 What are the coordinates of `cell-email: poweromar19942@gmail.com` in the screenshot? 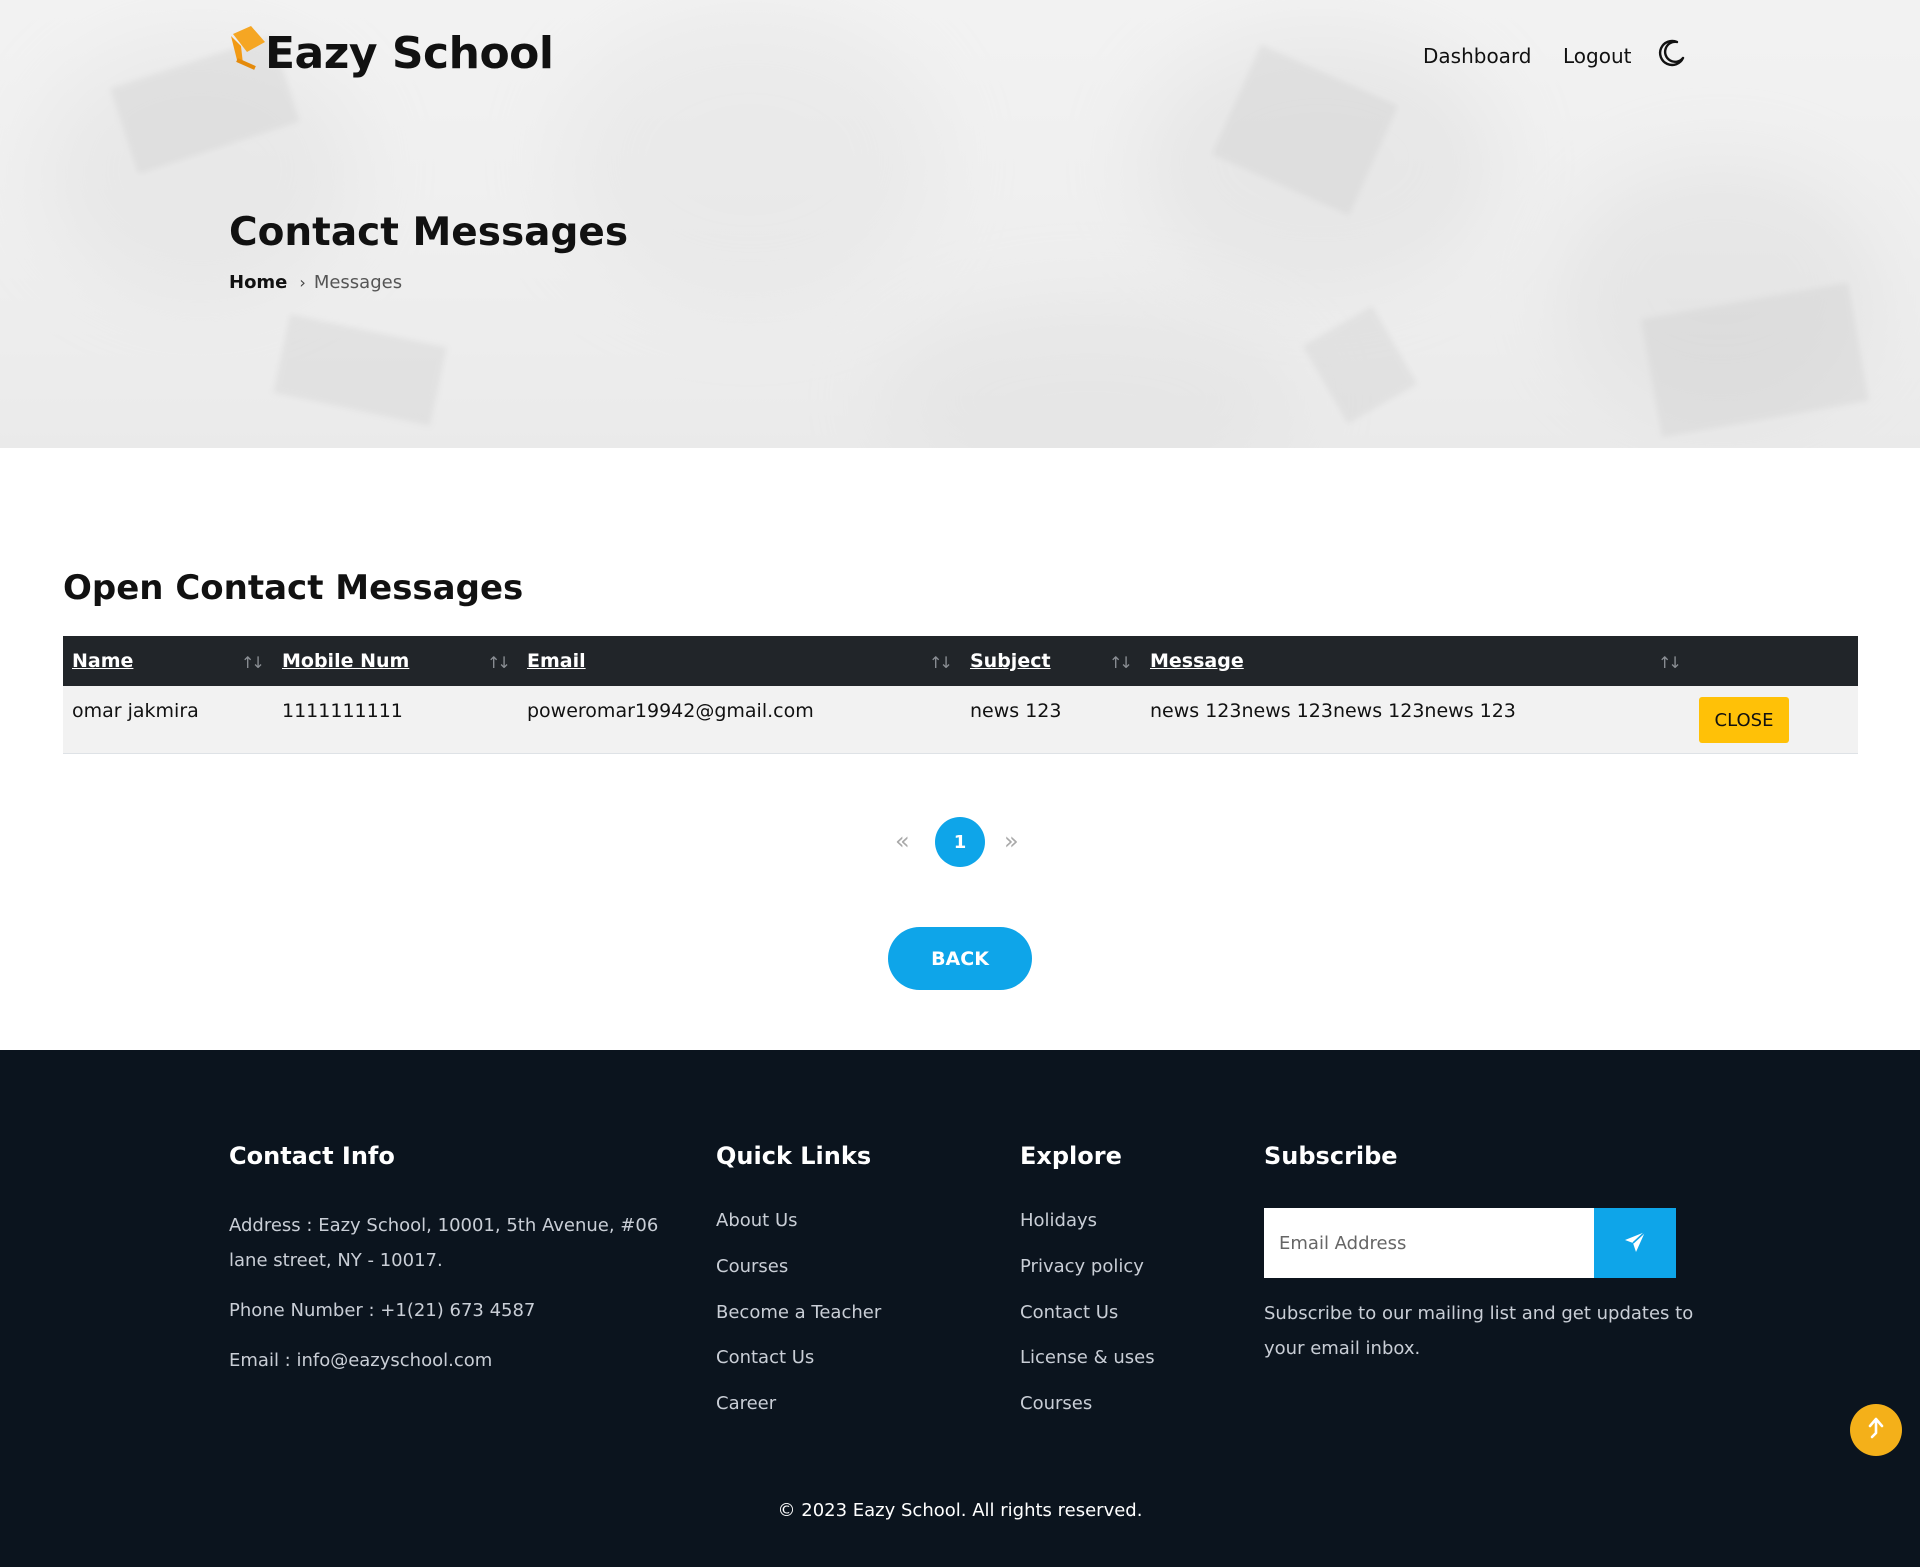 It's located at (670, 711).